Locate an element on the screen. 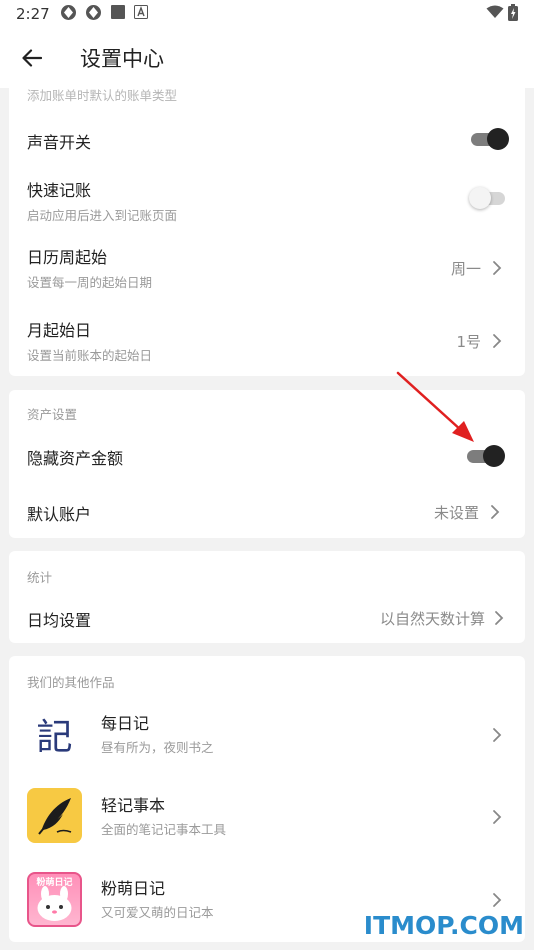 This screenshot has width=534, height=950. status-time: 2:27 is located at coordinates (33, 14).